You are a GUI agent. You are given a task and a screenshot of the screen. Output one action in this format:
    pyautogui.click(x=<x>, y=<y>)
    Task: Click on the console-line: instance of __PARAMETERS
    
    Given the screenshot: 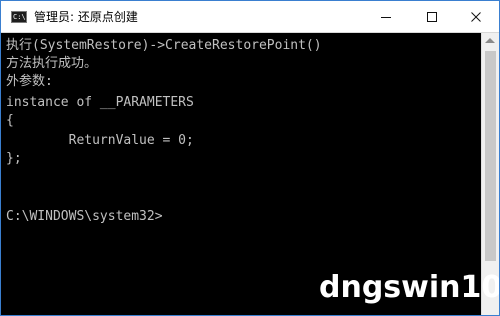 What is the action you would take?
    pyautogui.click(x=100, y=102)
    